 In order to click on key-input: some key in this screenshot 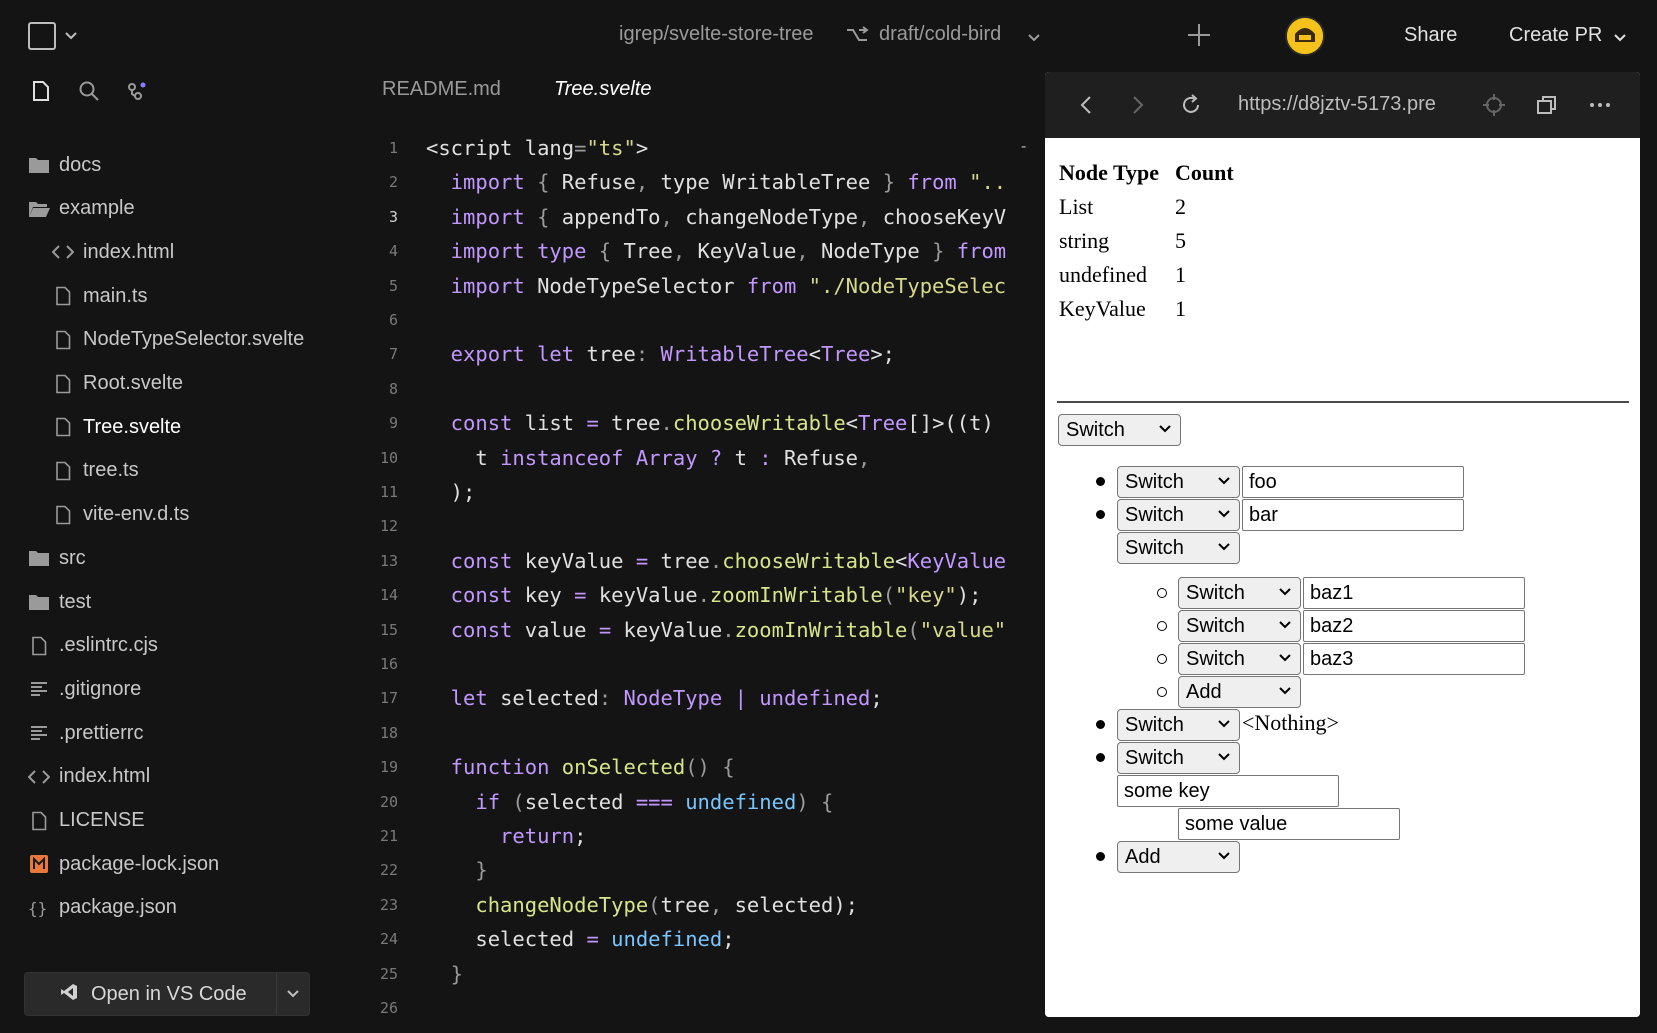, I will do `click(1228, 791)`.